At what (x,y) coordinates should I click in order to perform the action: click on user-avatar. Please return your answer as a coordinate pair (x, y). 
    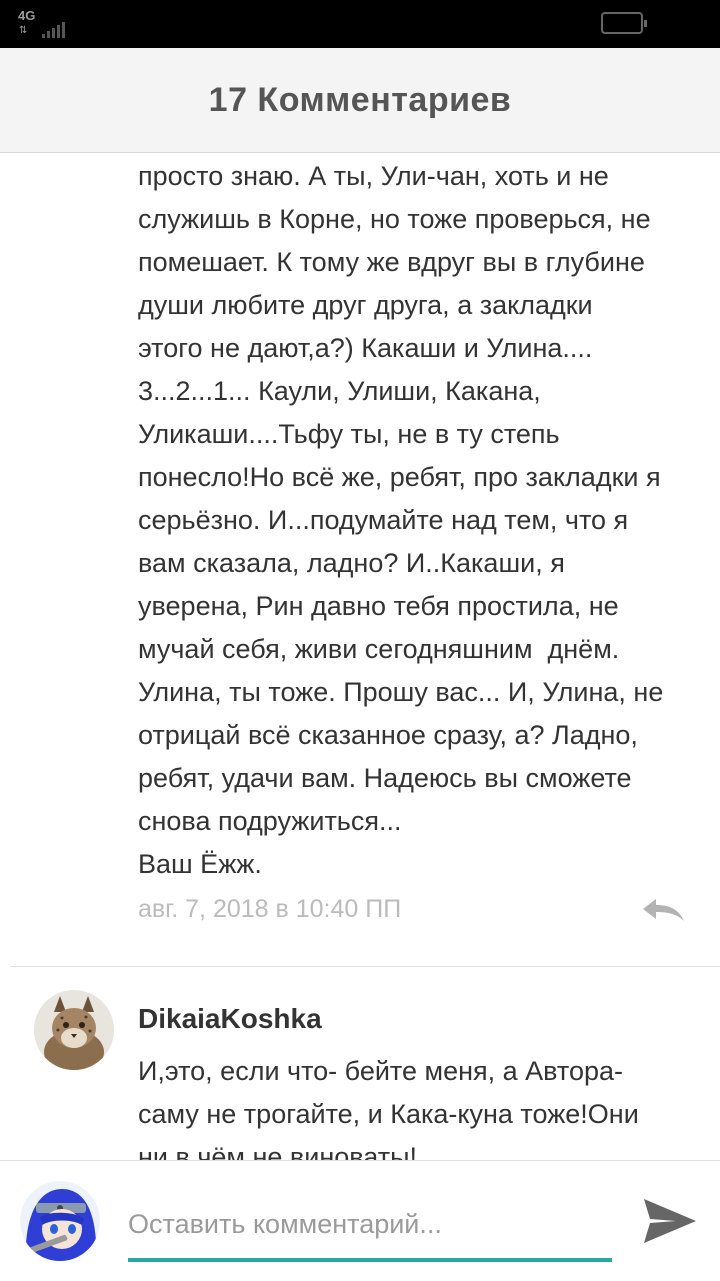
    Looking at the image, I should click on (60, 1221).